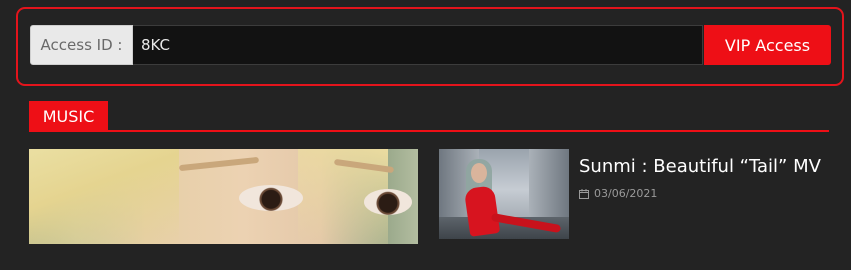 The width and height of the screenshot is (851, 270). Describe the element at coordinates (504, 194) in the screenshot. I see `post-thumbnail` at that location.